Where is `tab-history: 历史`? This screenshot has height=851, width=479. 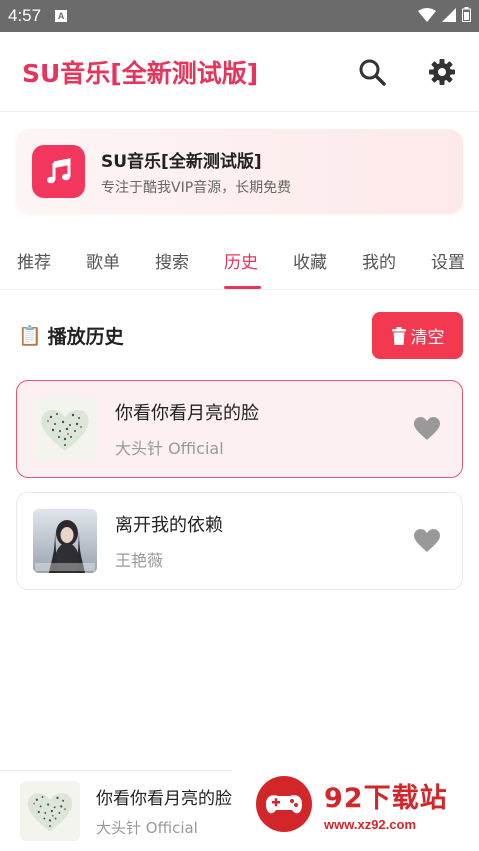 tab-history: 历史 is located at coordinates (241, 260).